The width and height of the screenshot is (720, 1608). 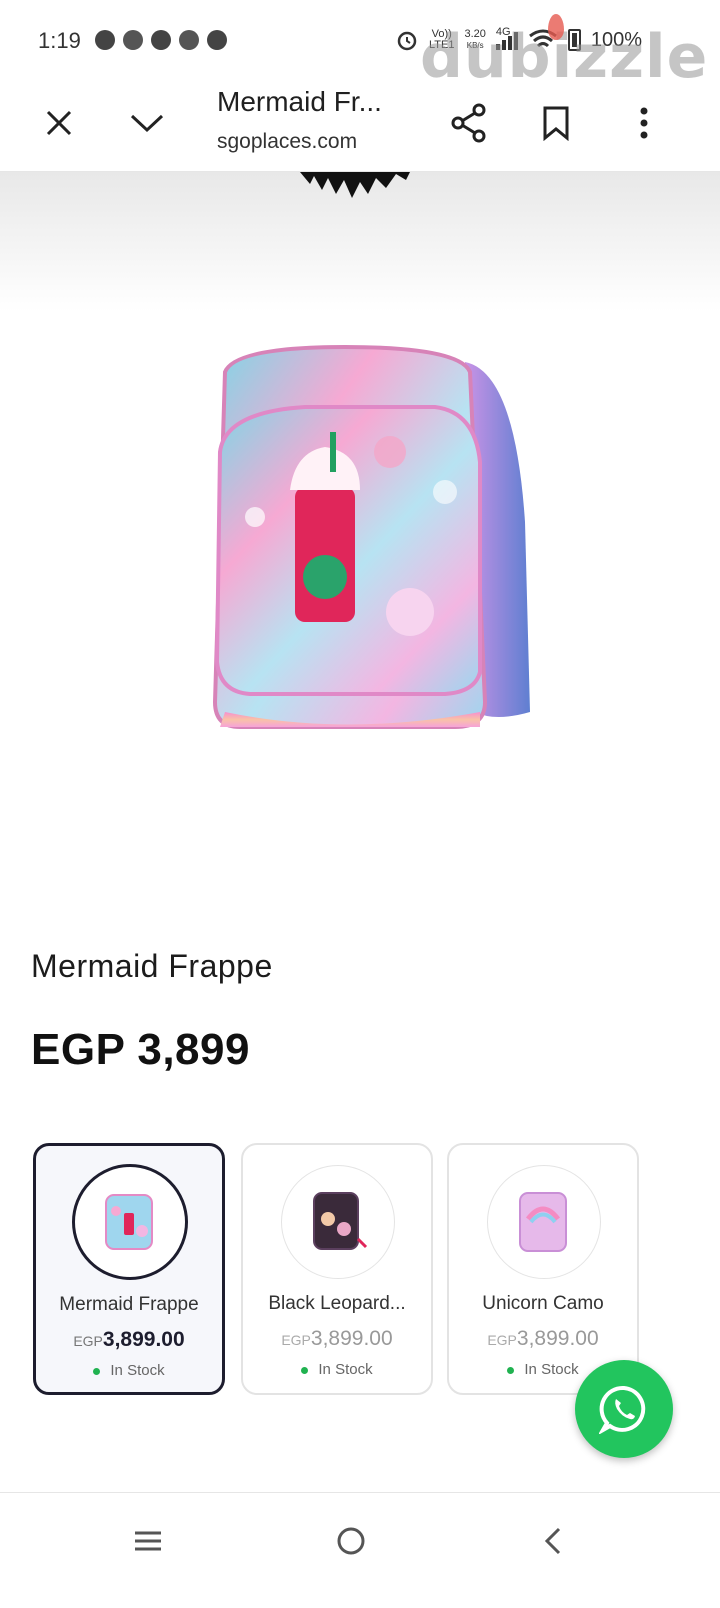 What do you see at coordinates (152, 966) in the screenshot?
I see `product-name: Mermaid Frappe` at bounding box center [152, 966].